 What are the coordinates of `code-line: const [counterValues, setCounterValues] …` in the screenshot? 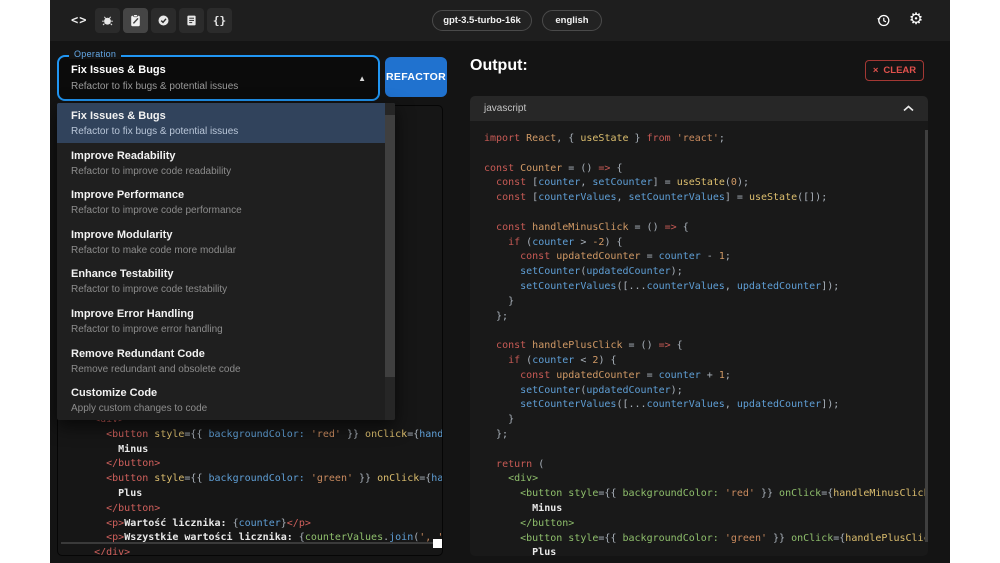 It's located at (662, 198).